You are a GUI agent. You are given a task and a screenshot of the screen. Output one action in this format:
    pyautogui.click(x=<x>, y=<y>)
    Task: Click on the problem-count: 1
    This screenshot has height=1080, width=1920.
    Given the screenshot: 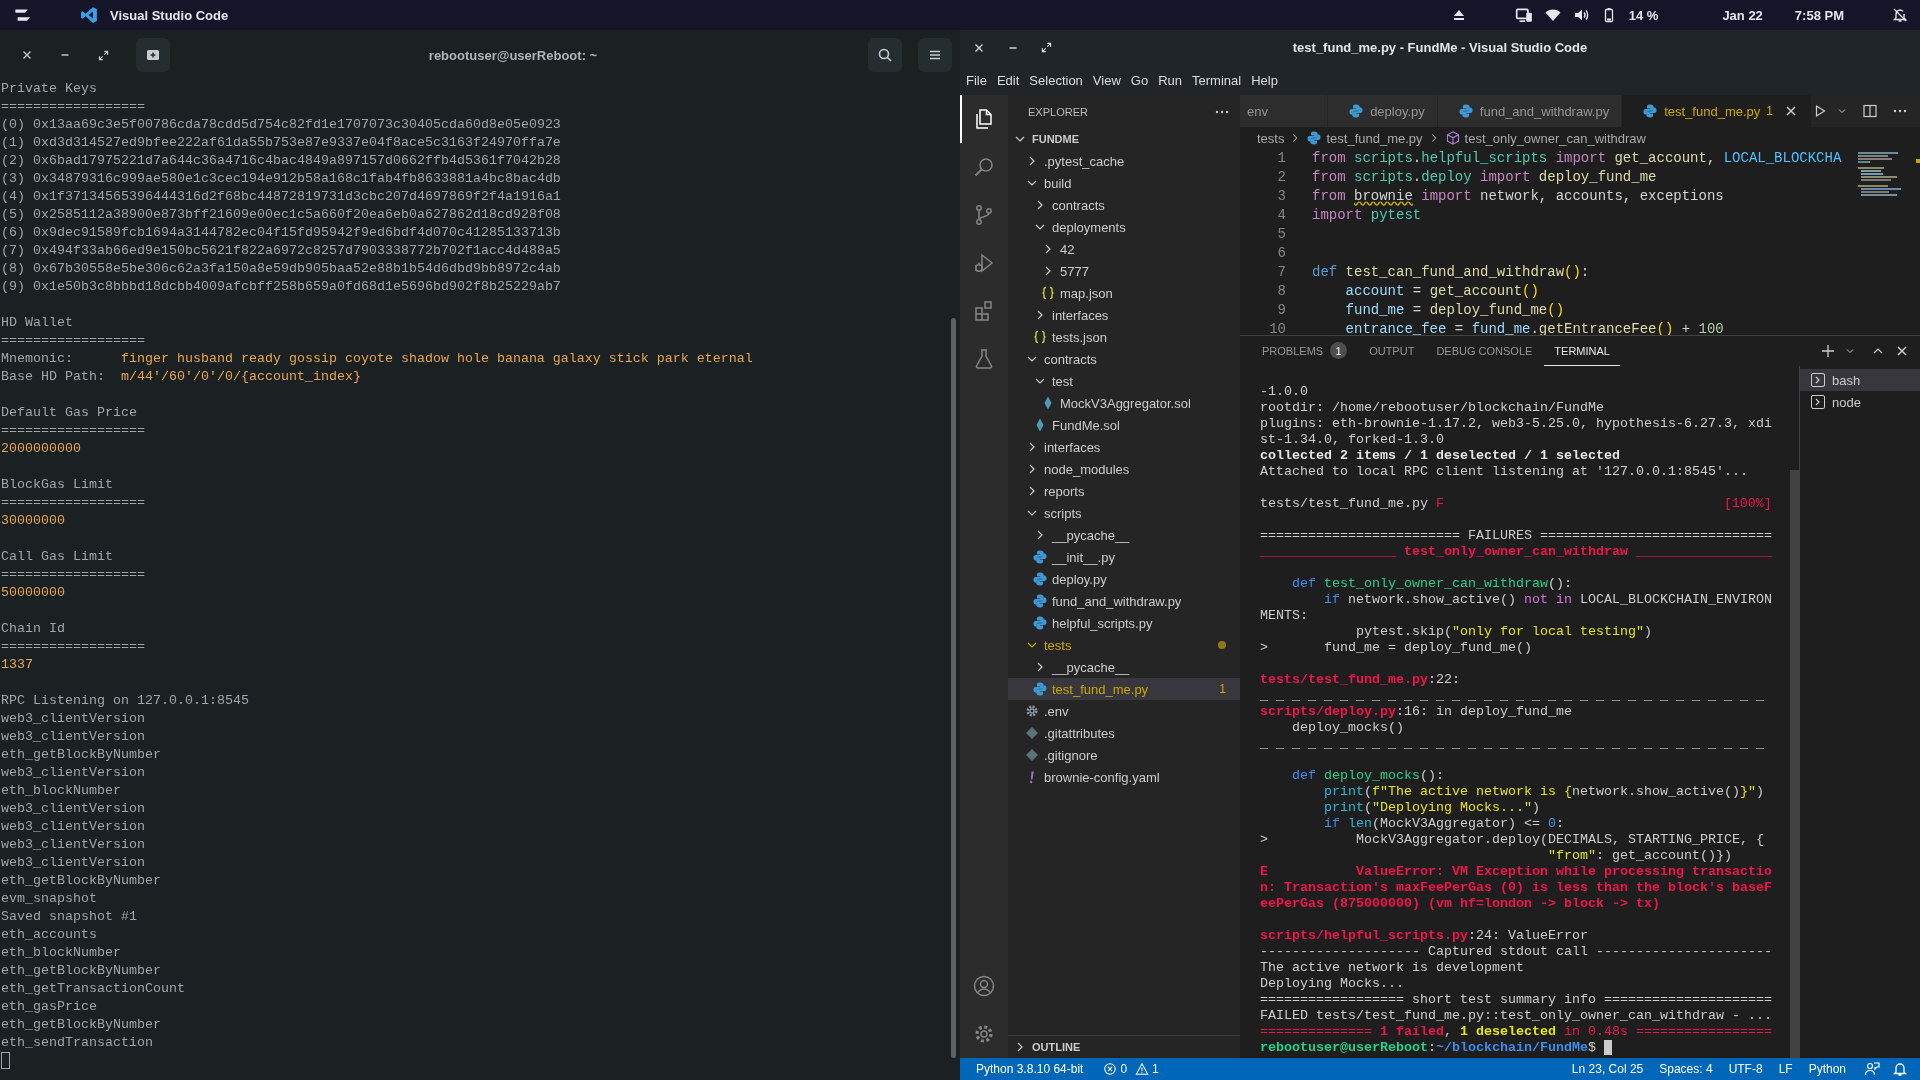 What is the action you would take?
    pyautogui.click(x=1769, y=111)
    